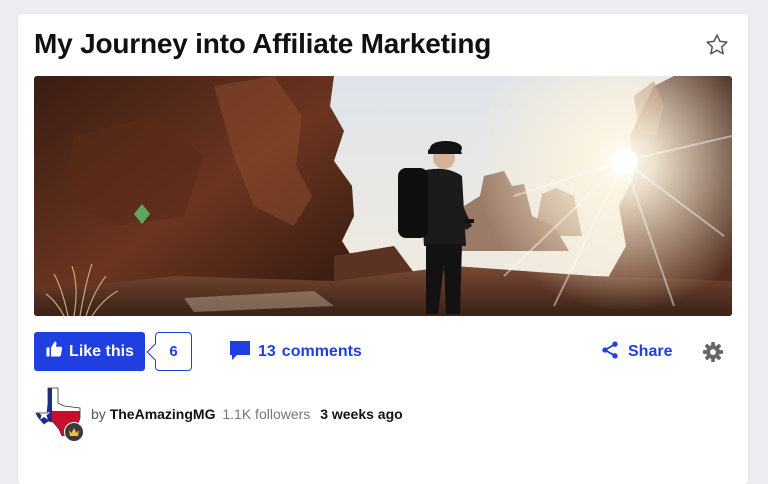 The image size is (768, 484). I want to click on byline-prefix: by, so click(98, 414).